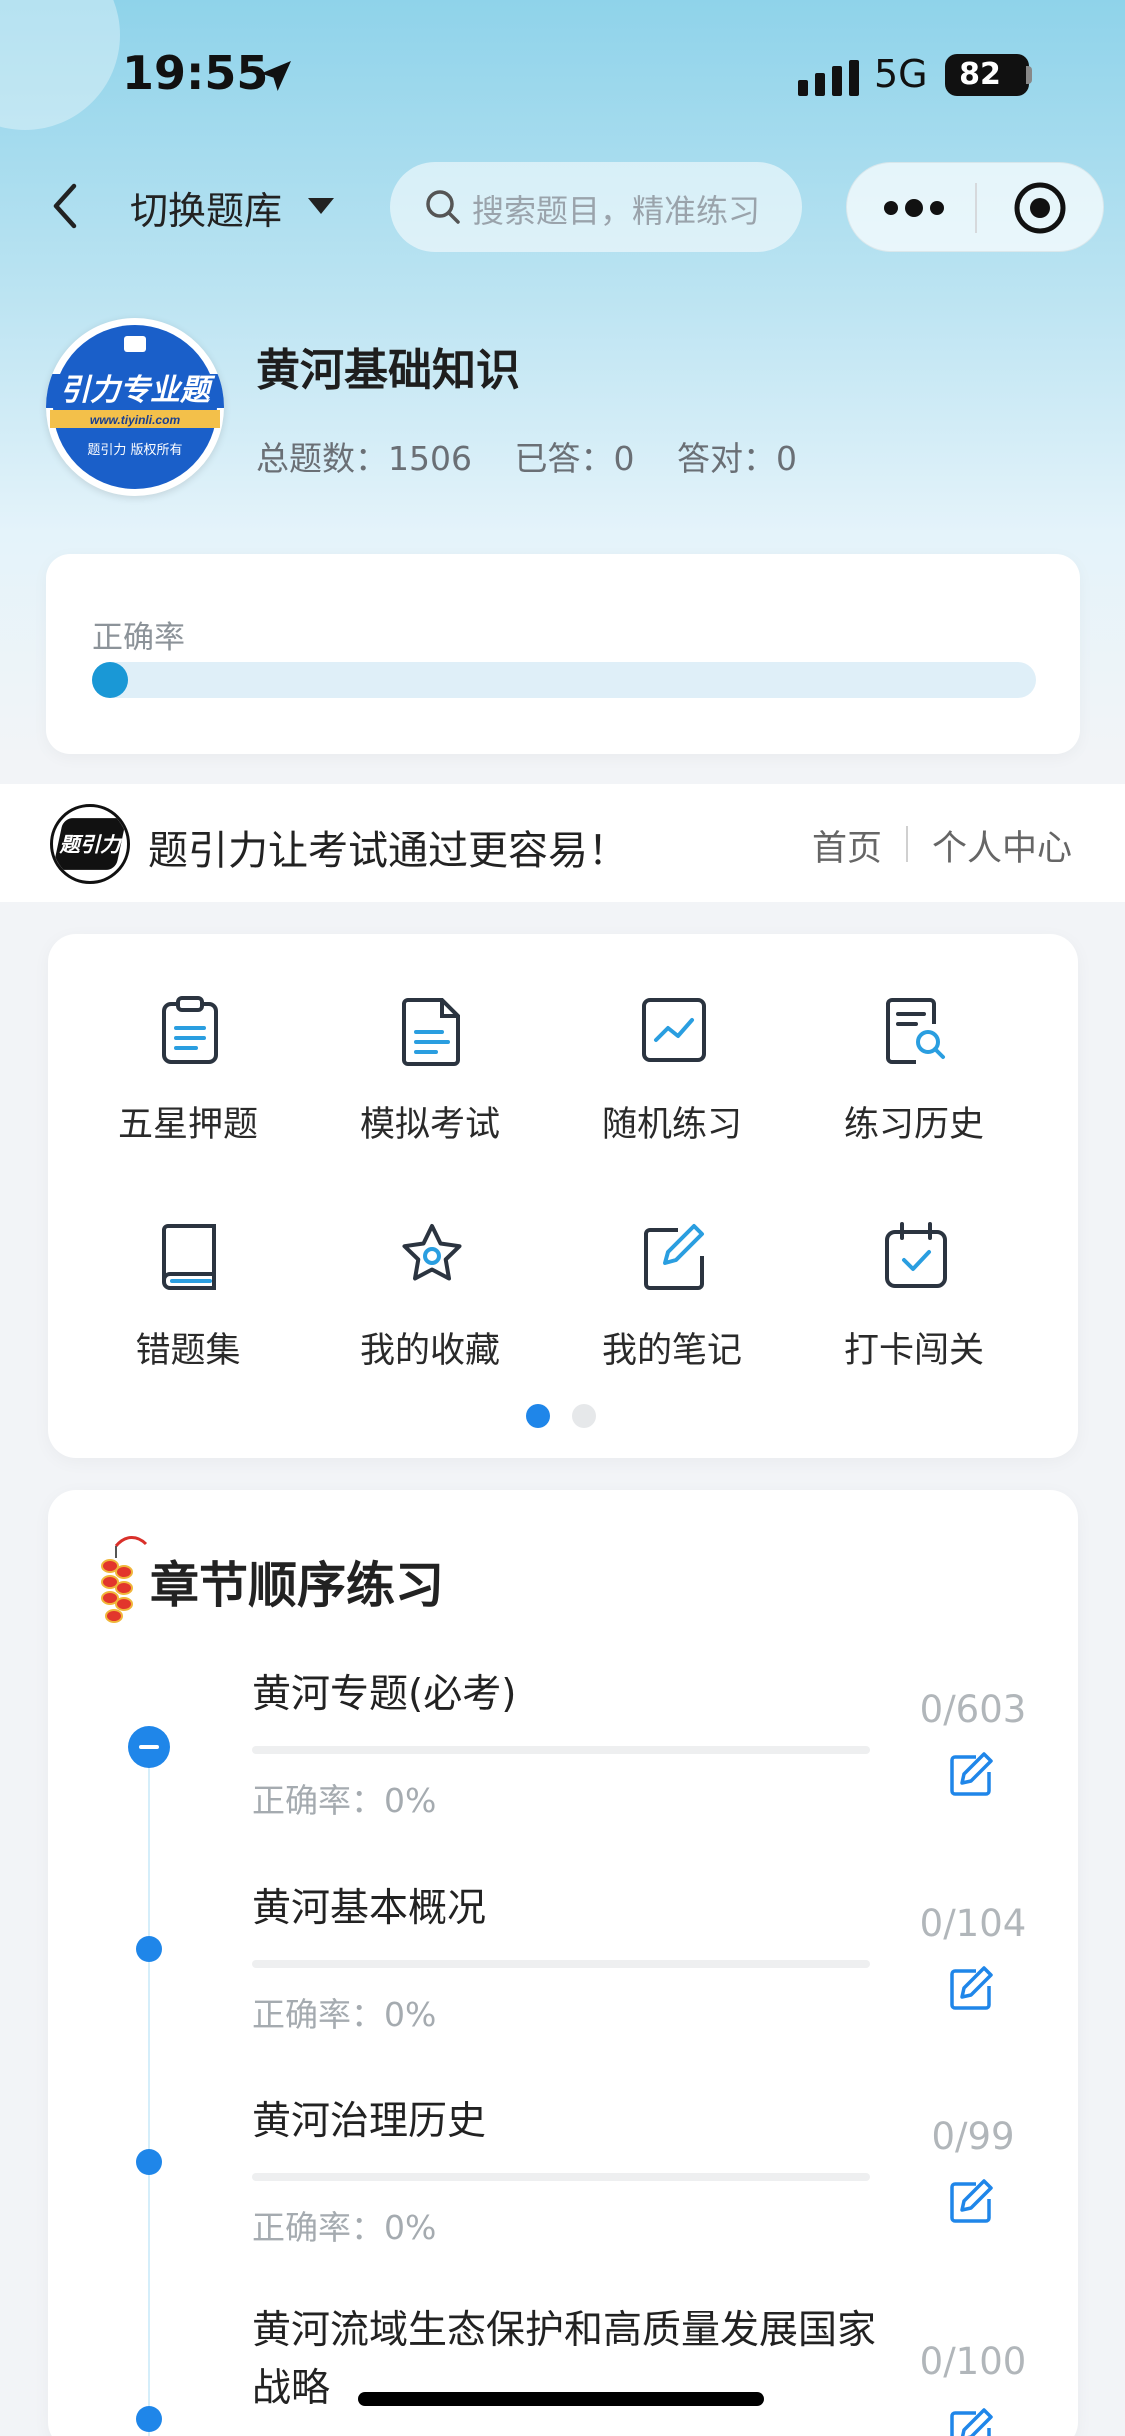 Image resolution: width=1125 pixels, height=2436 pixels. What do you see at coordinates (913, 1351) in the screenshot?
I see `grid-item-label: 打卡闯关` at bounding box center [913, 1351].